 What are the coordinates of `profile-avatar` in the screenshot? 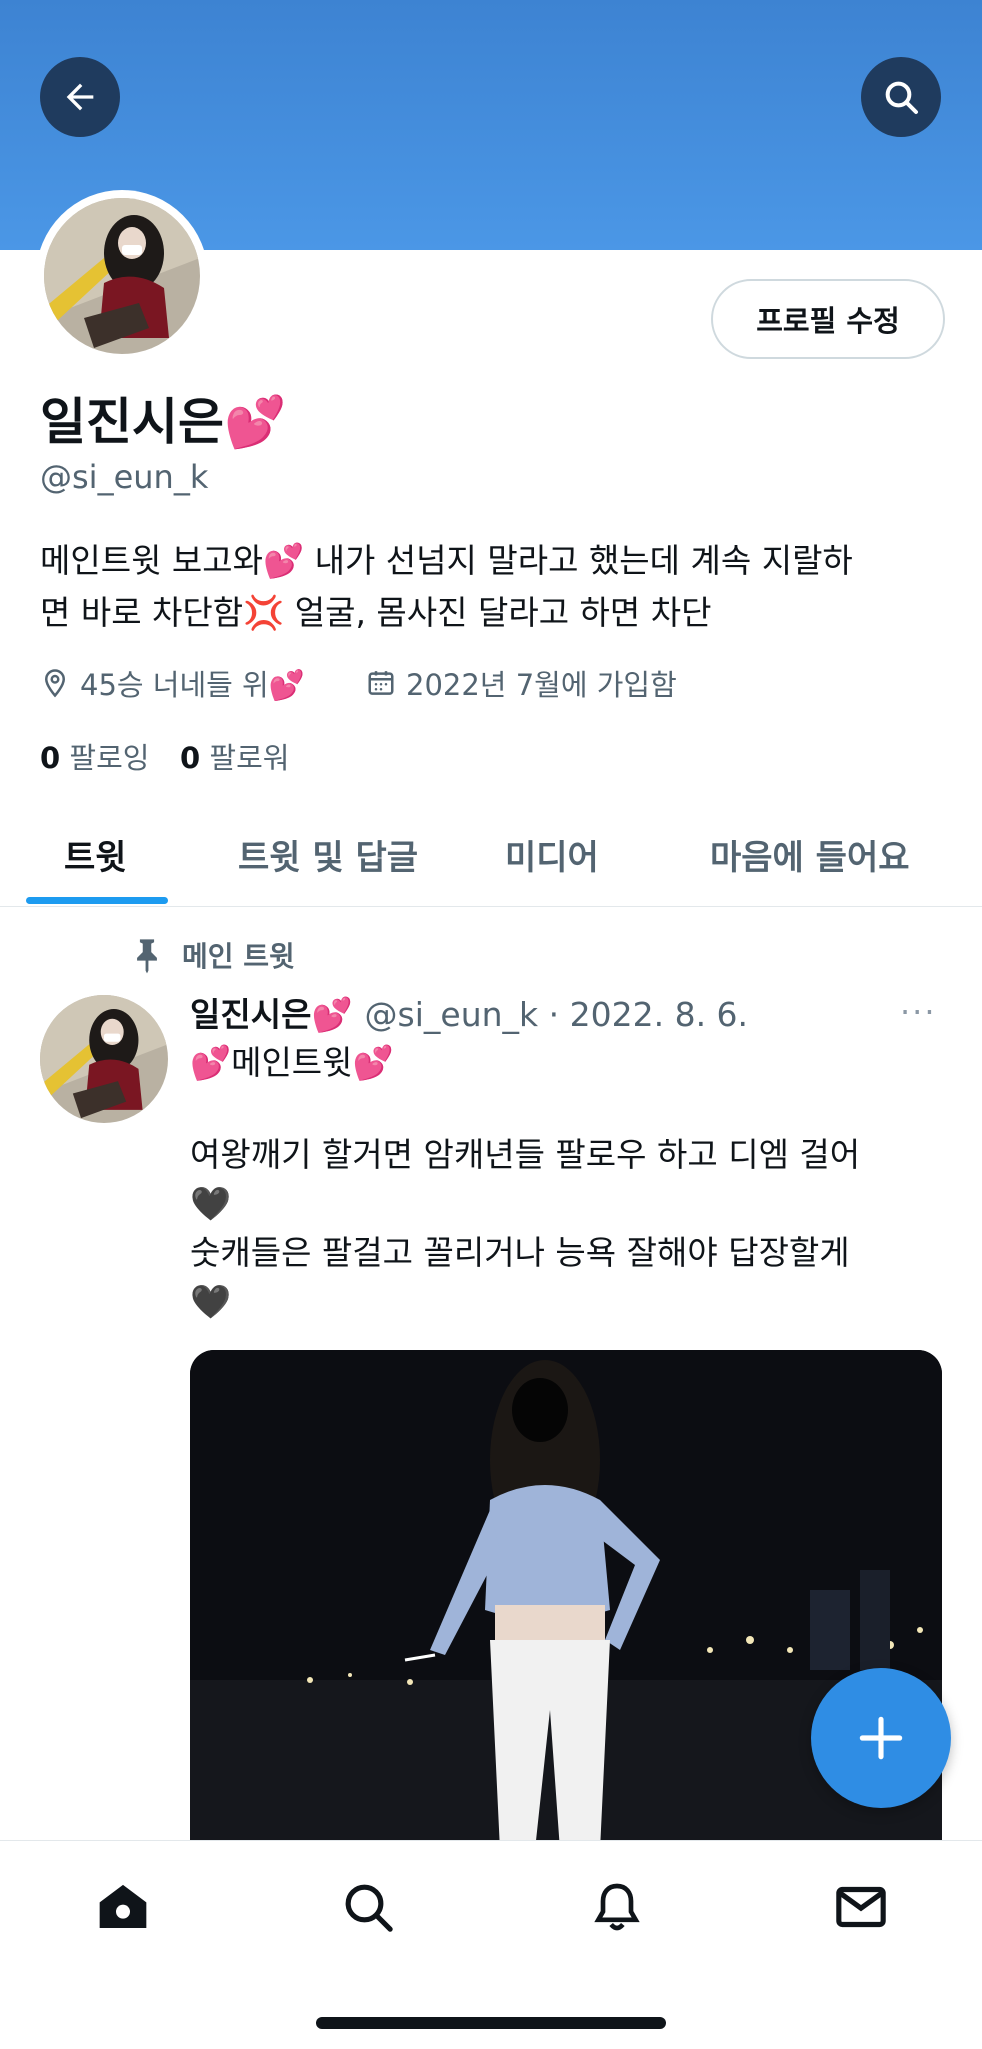 It's located at (122, 276).